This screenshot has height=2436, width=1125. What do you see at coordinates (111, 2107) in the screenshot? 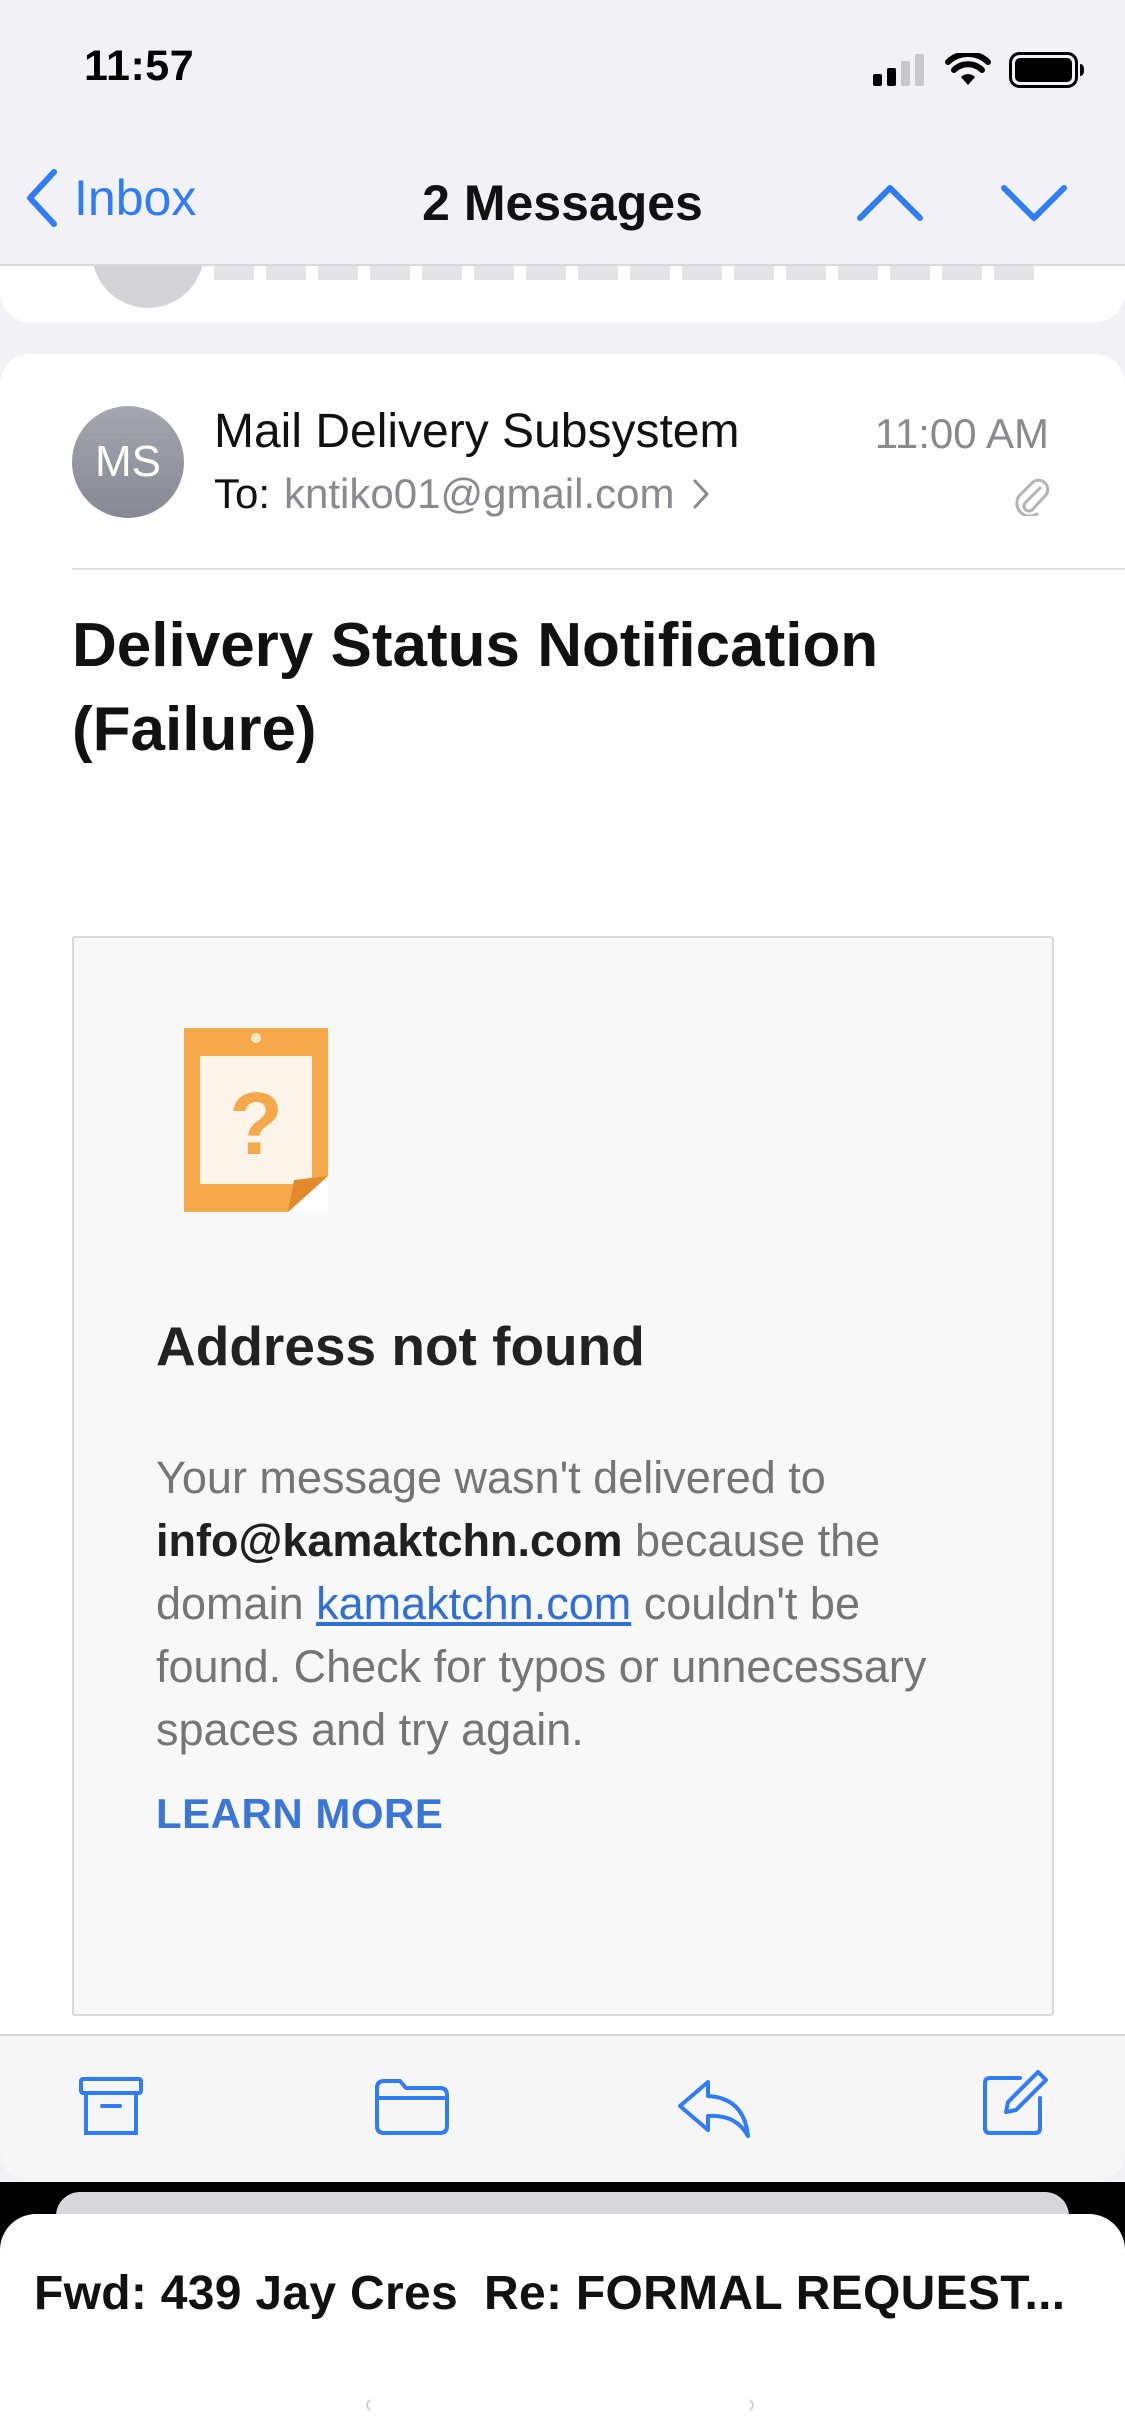
I see `archive-icon` at bounding box center [111, 2107].